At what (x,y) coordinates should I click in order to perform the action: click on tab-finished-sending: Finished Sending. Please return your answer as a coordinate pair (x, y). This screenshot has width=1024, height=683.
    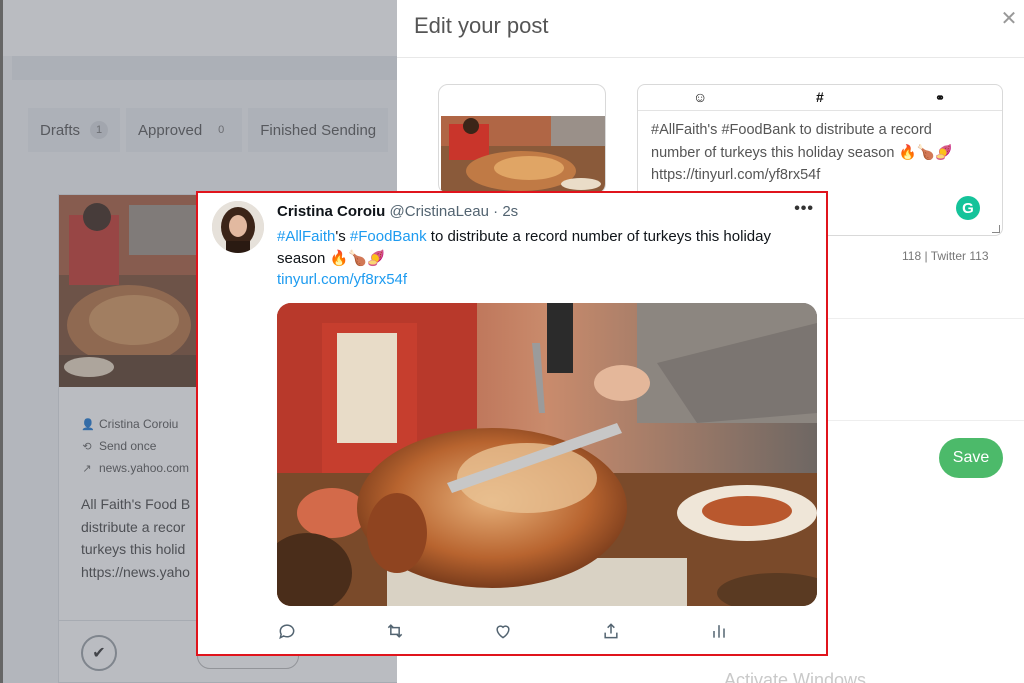
    Looking at the image, I should click on (318, 130).